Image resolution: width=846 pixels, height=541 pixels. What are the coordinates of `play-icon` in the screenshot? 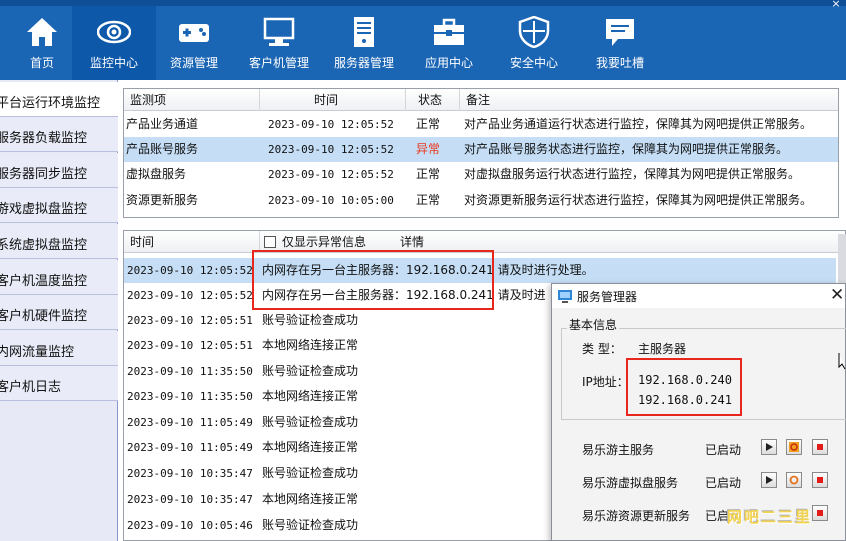 It's located at (769, 447).